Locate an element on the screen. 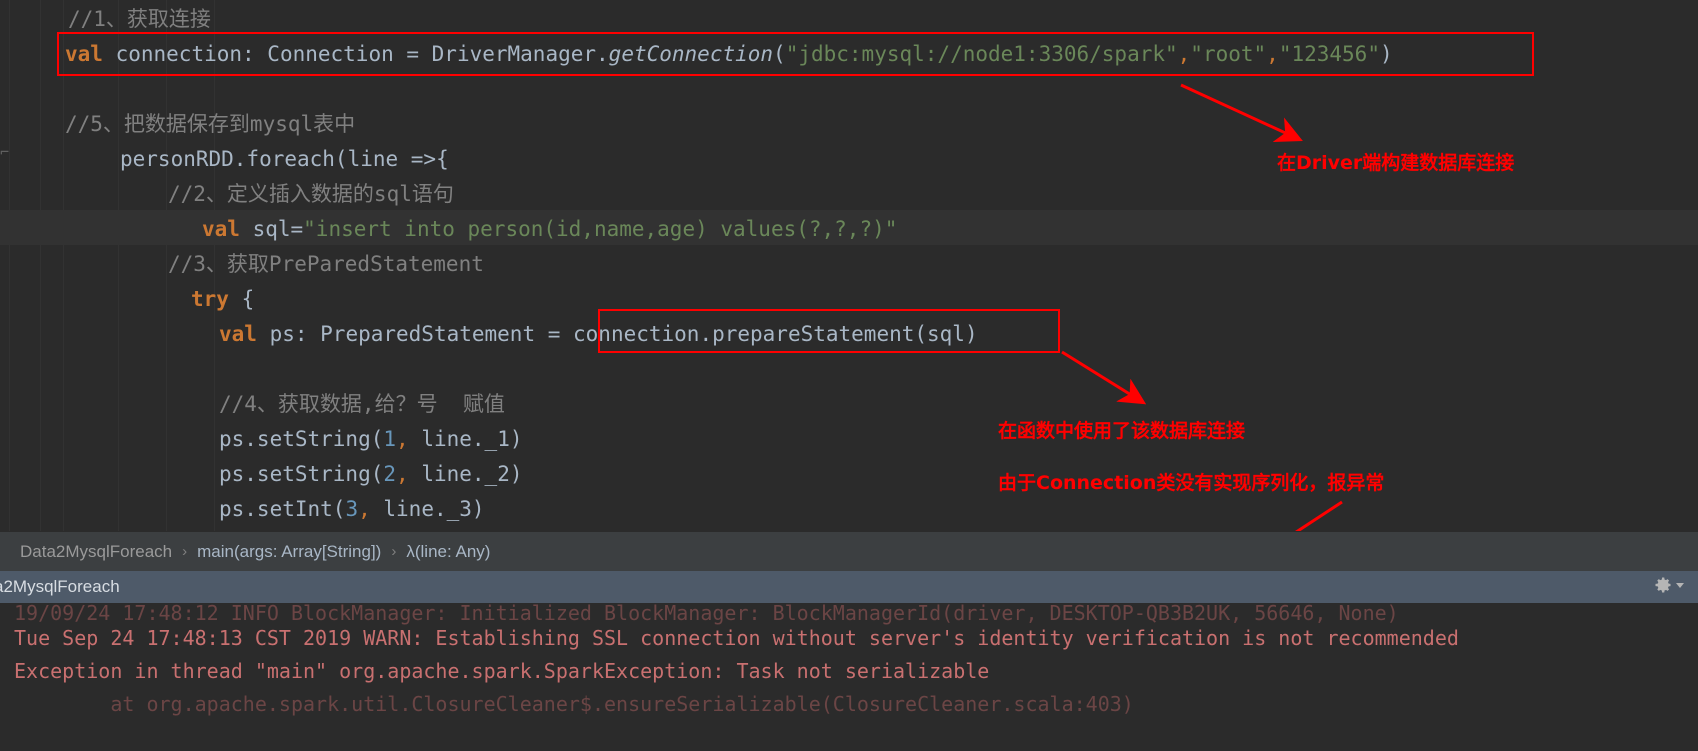  code-line: //1、获取连接 is located at coordinates (139, 19).